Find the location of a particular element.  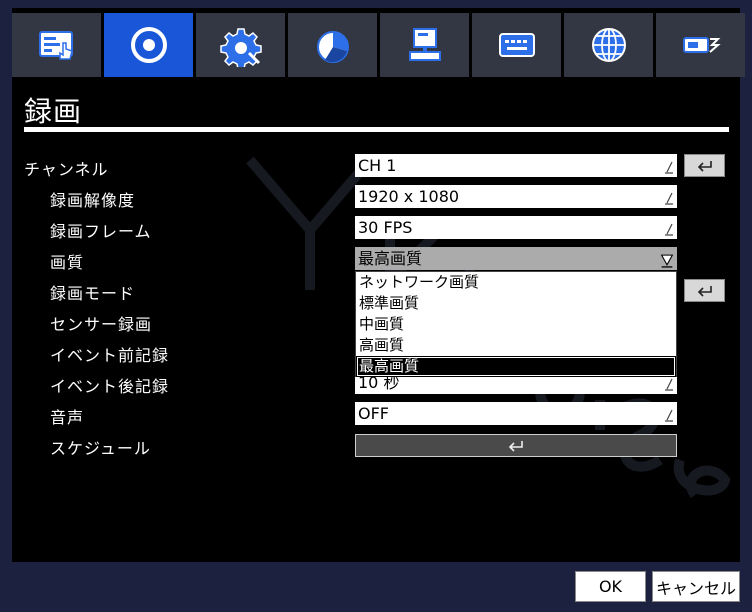

resolution-value: 1920 x 1080 is located at coordinates (409, 196).